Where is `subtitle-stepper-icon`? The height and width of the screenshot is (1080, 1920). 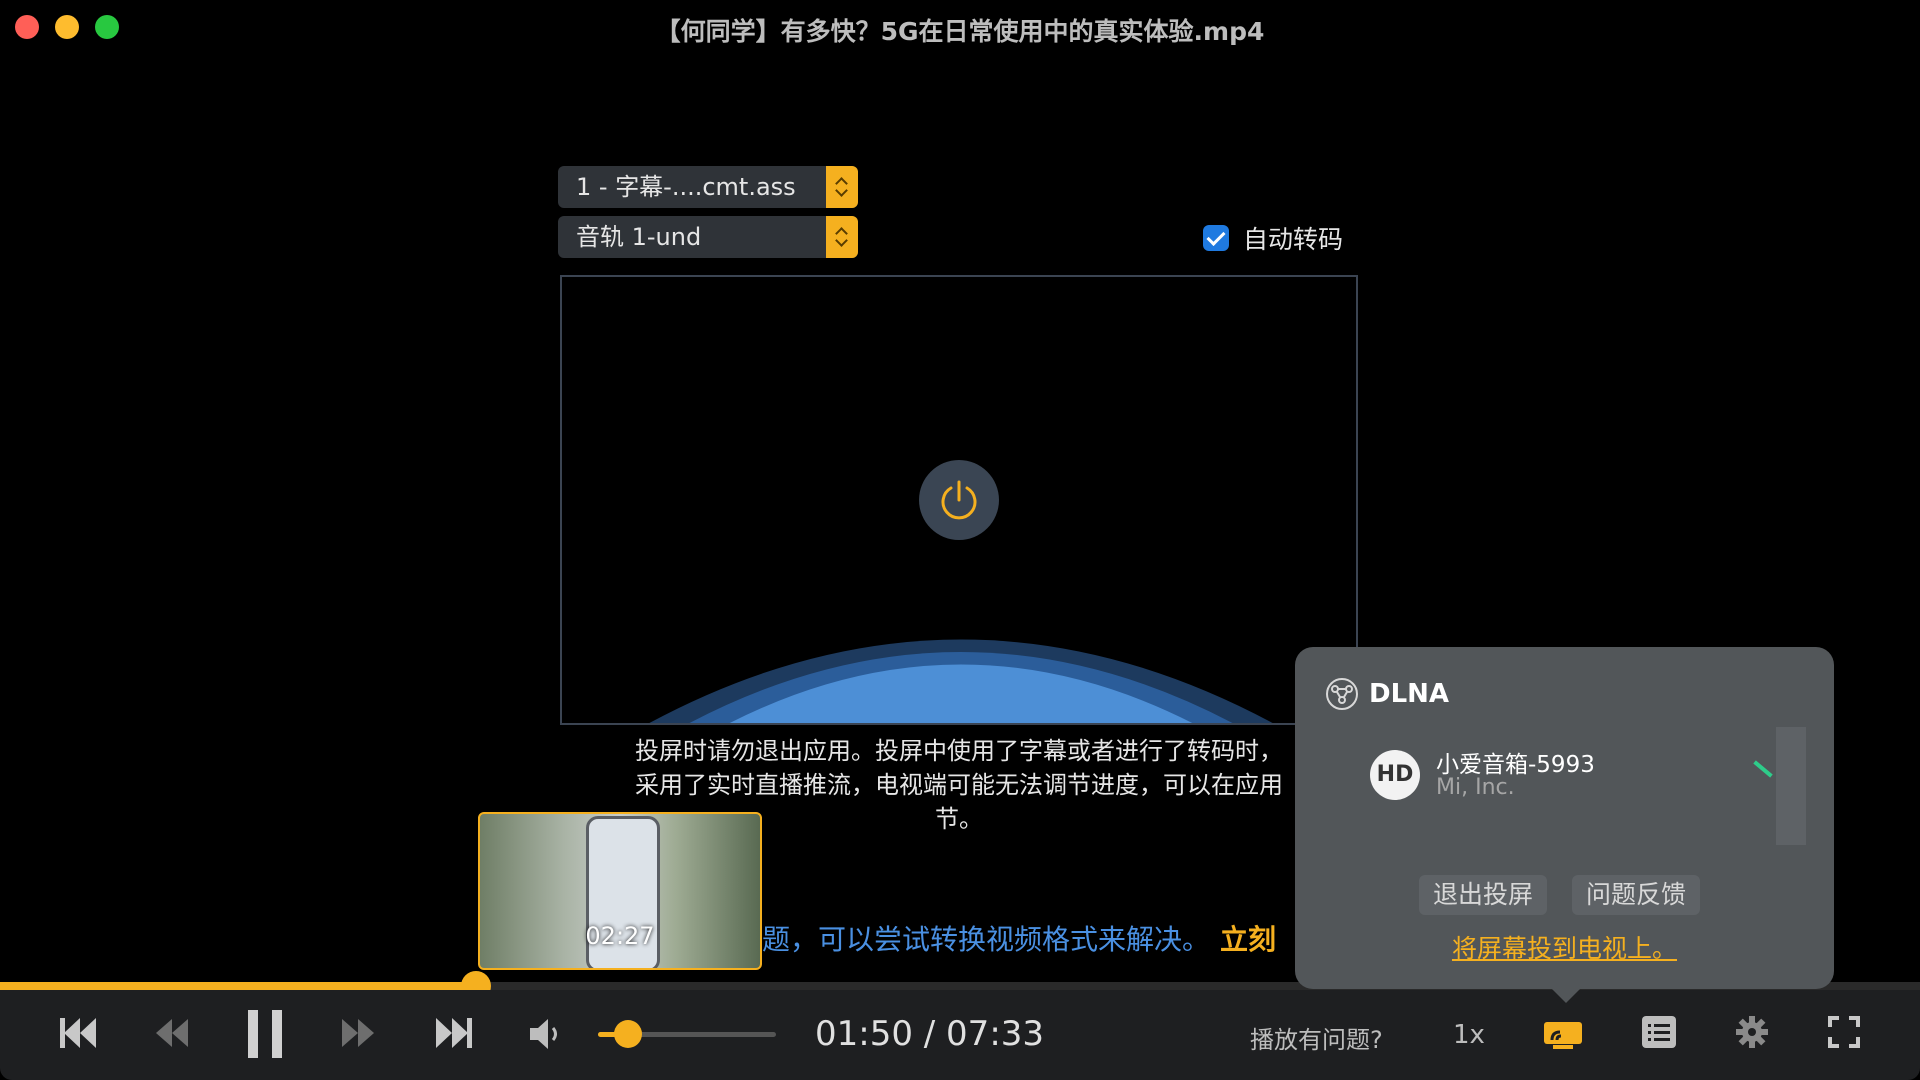
subtitle-stepper-icon is located at coordinates (842, 187).